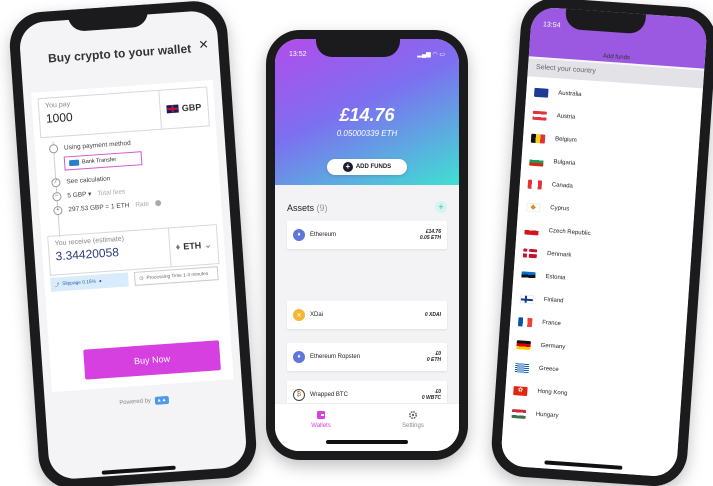 The width and height of the screenshot is (713, 486). I want to click on asset-row-ethereum-ropsten: ♦ Ethereum Ropsten £0 0 ETH, so click(367, 357).